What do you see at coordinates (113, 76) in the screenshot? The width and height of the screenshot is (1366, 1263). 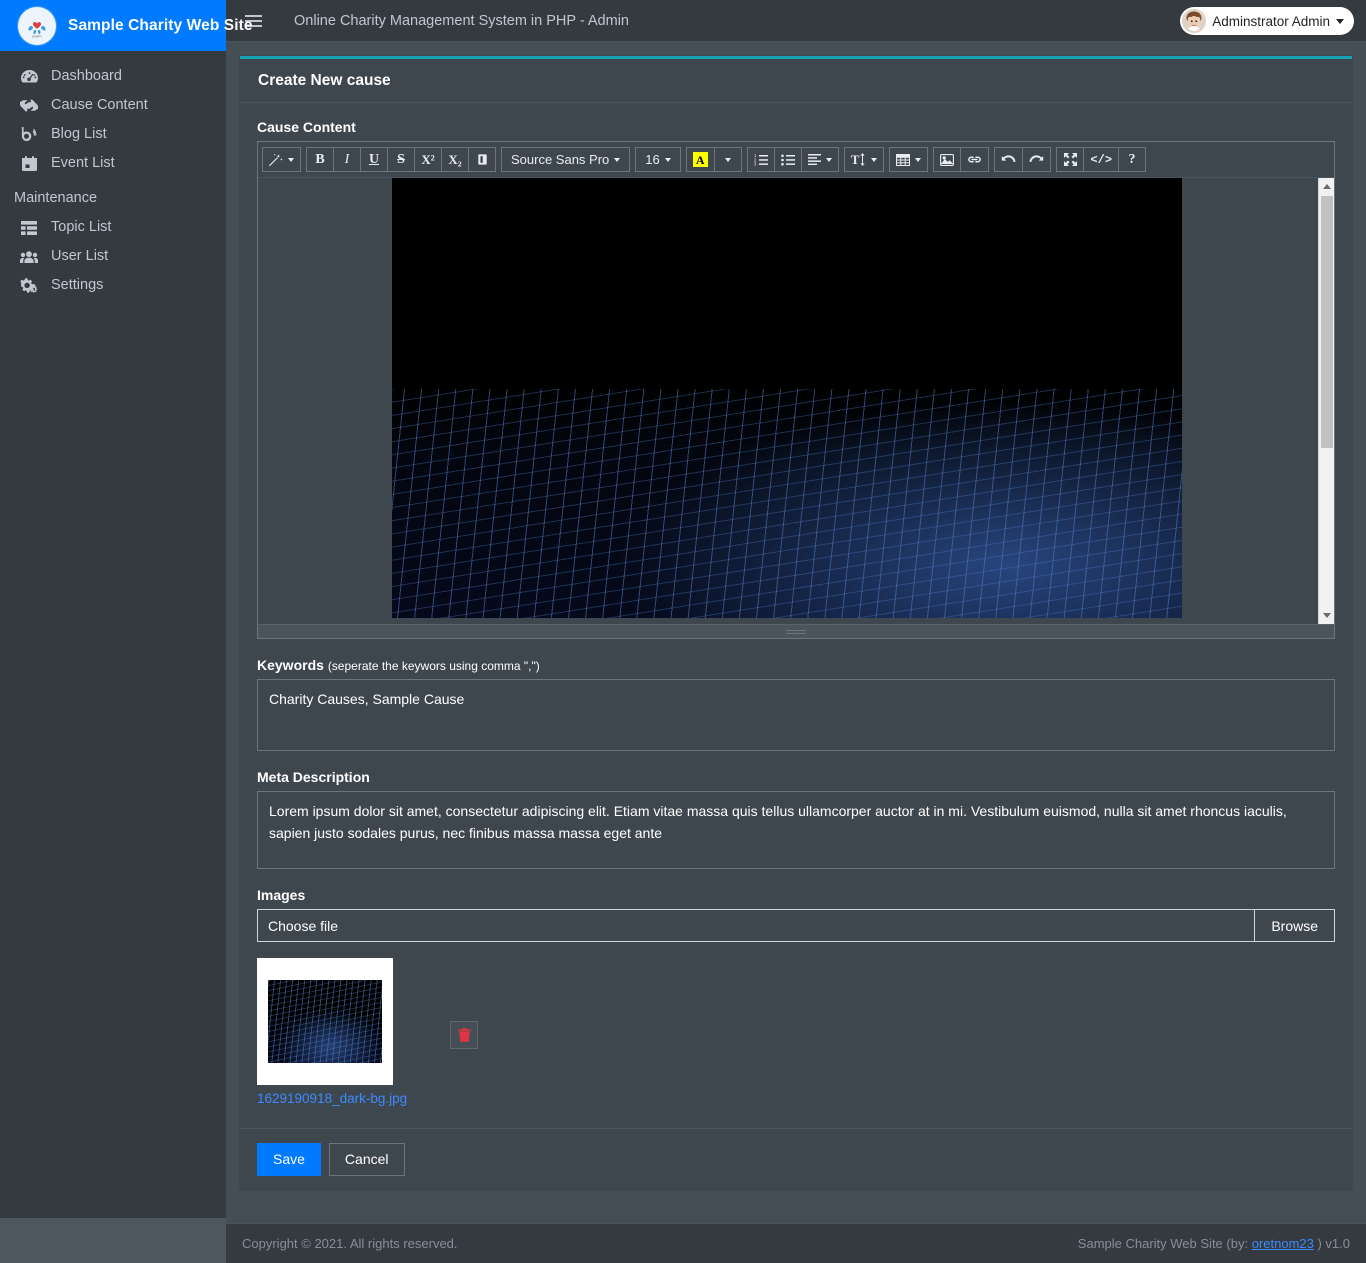 I see `sidebar-item-dashboard: Dashboard` at bounding box center [113, 76].